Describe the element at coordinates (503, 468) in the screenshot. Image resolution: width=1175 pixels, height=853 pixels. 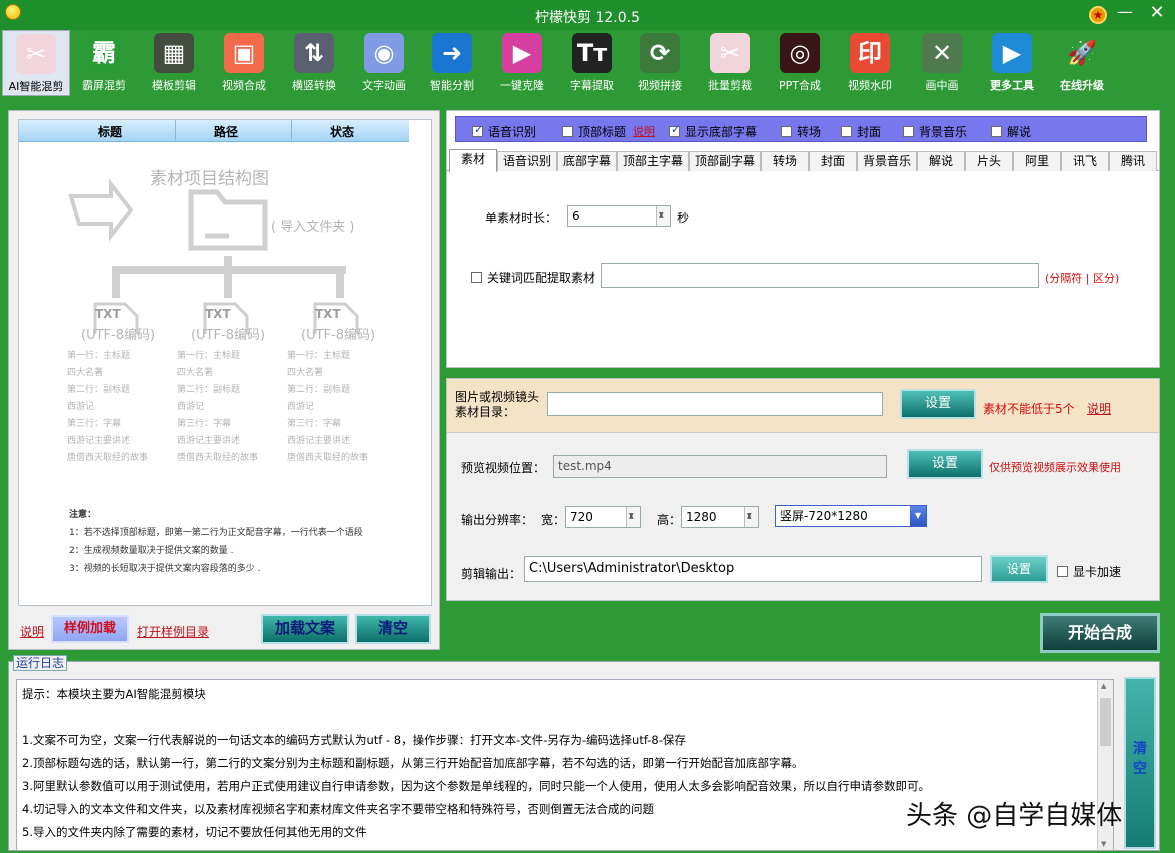
I see `preview-label: 预览视频位置：` at that location.